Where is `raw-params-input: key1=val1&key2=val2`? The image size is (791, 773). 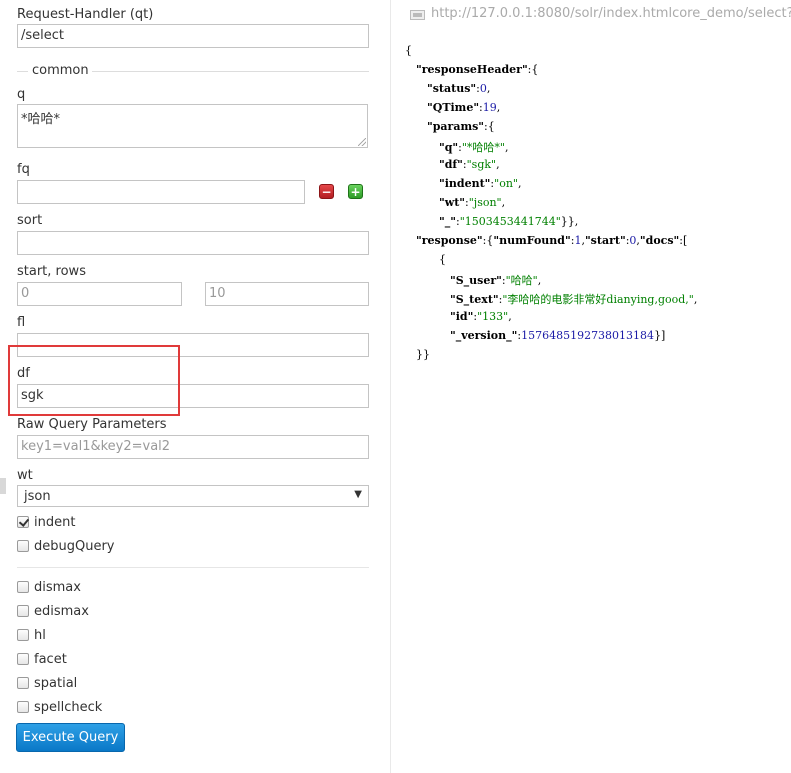 raw-params-input: key1=val1&key2=val2 is located at coordinates (193, 447).